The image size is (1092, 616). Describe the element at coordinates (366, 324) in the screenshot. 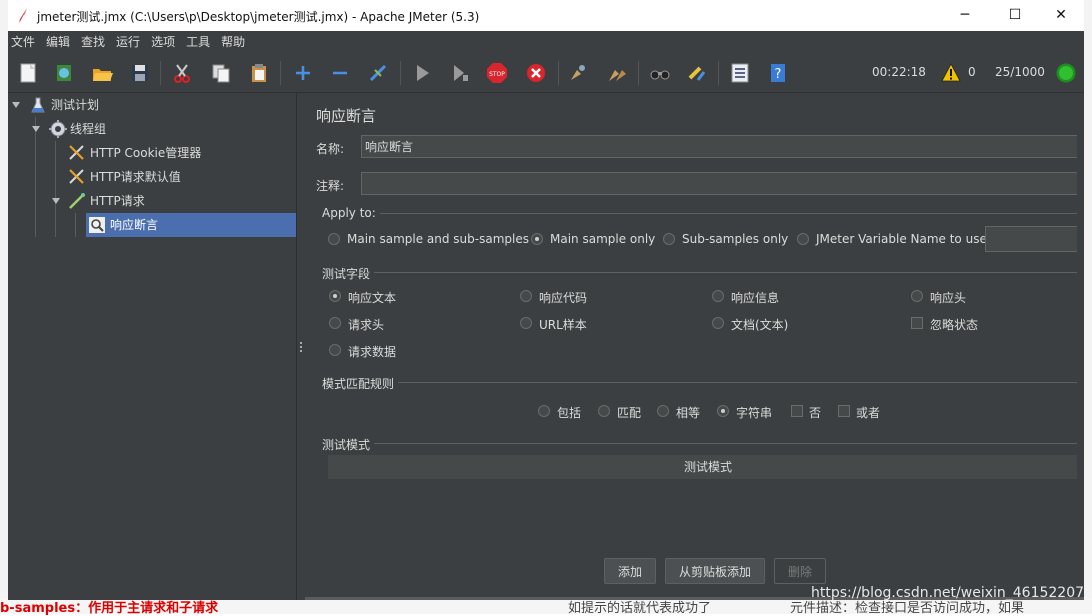

I see `field-request-headers-label: 请求头` at that location.